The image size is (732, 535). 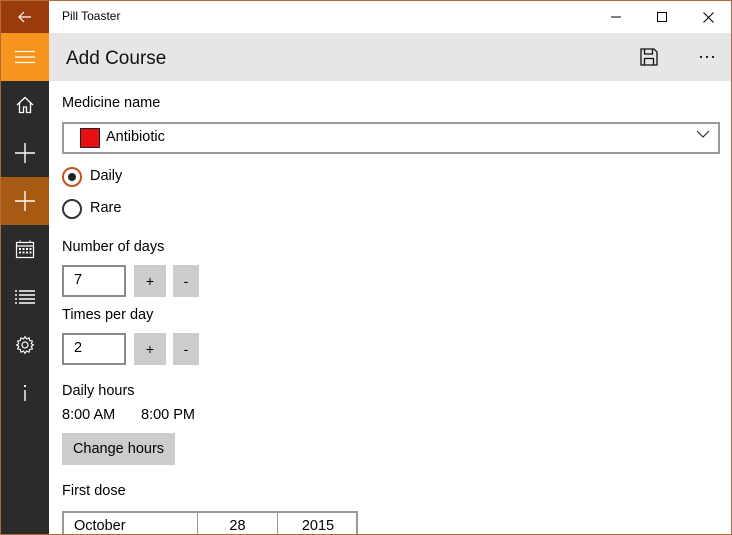 I want to click on sidebar-item-add-course, so click(x=25, y=201).